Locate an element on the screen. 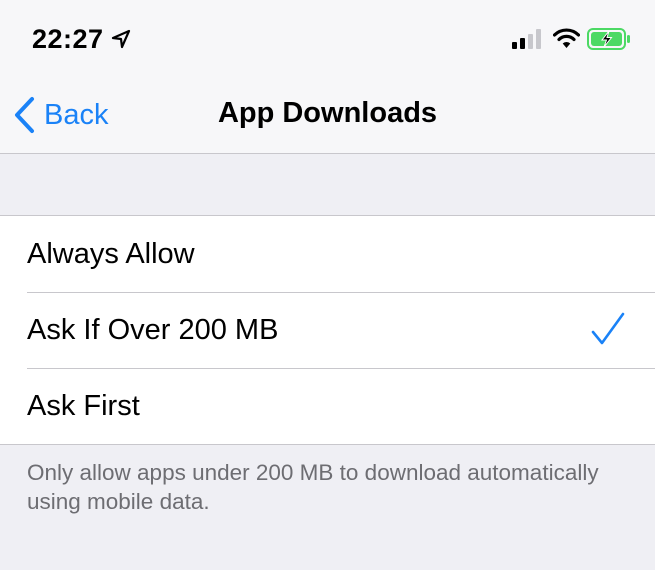 The image size is (655, 570). option-label: Ask If Over 200 MB is located at coordinates (153, 329).